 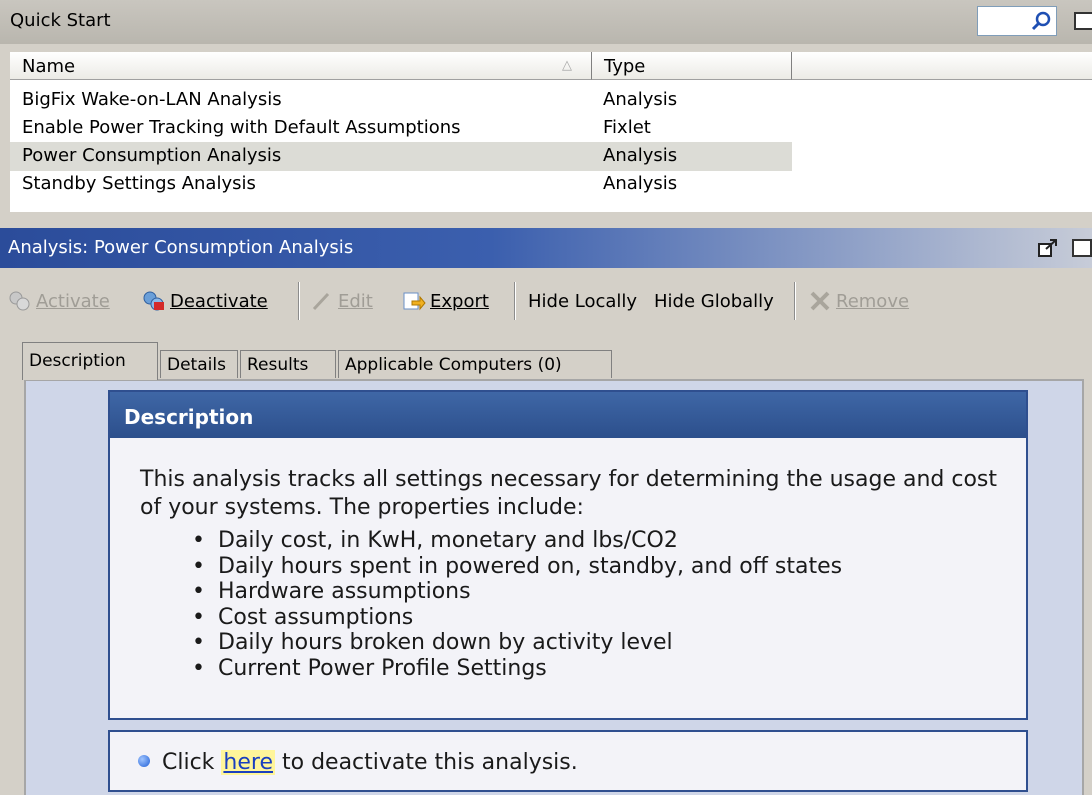 What do you see at coordinates (153, 301) in the screenshot?
I see `deactivate-icon` at bounding box center [153, 301].